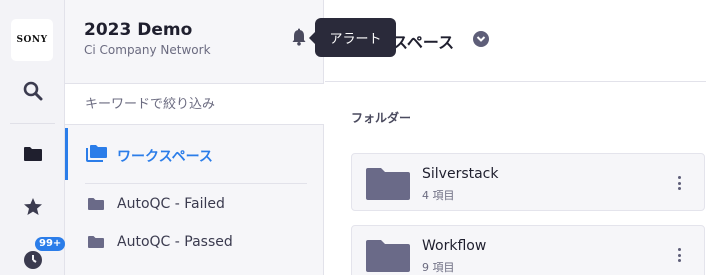 This screenshot has width=706, height=275. What do you see at coordinates (438, 267) in the screenshot?
I see `folder-item-count: 9 項目` at bounding box center [438, 267].